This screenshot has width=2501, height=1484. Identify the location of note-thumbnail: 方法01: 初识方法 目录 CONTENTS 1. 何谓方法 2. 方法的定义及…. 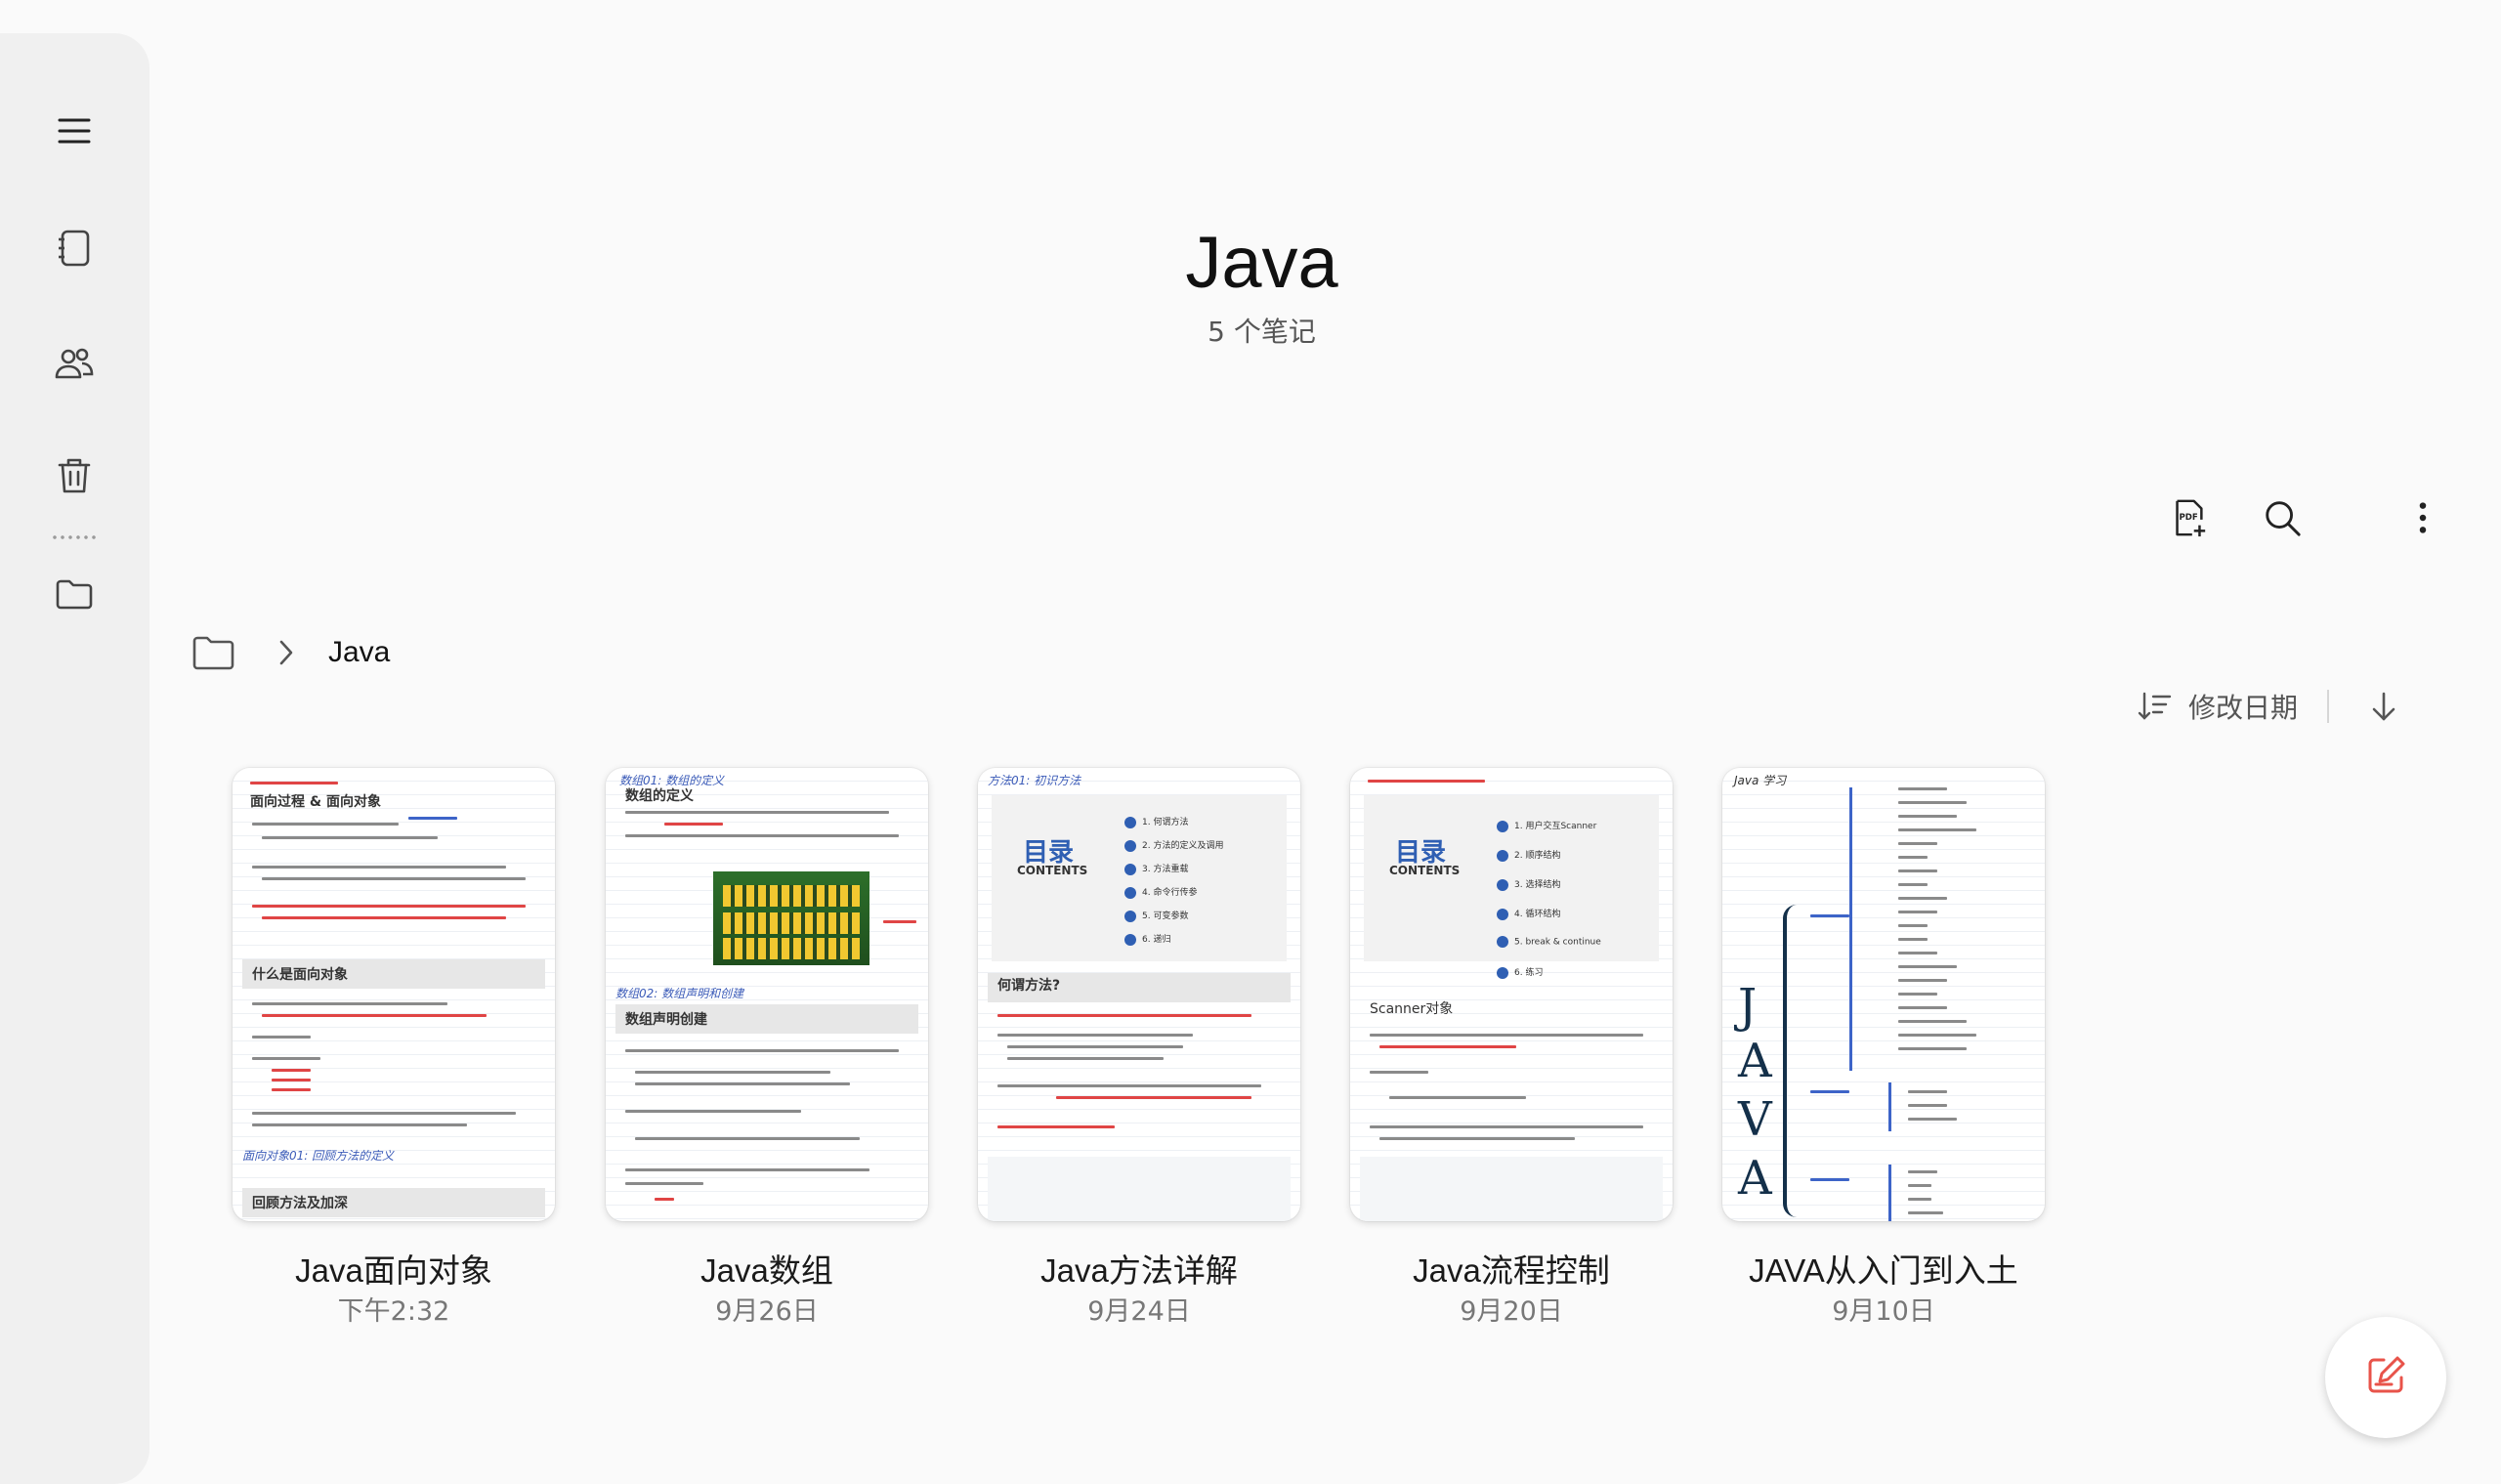
(1139, 994).